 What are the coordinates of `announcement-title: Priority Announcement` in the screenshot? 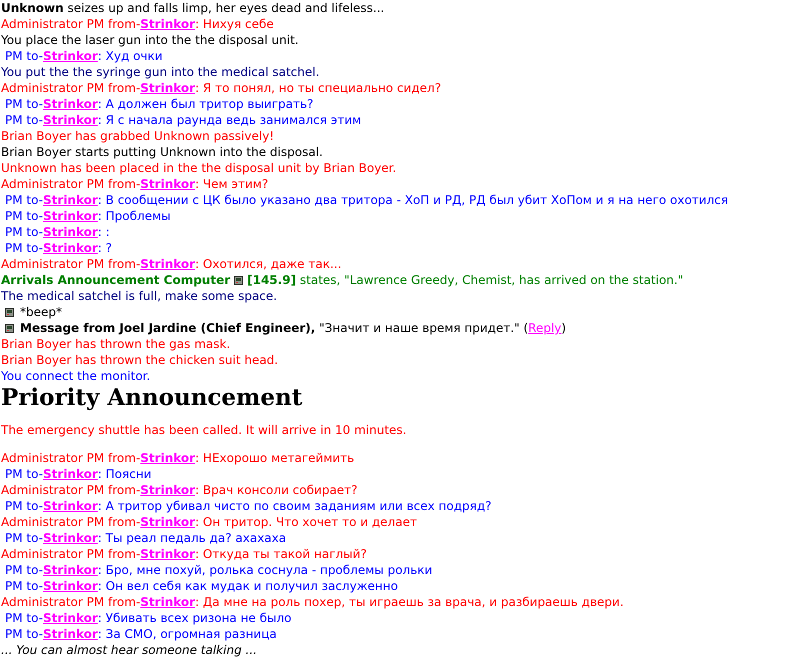 It's located at (152, 398).